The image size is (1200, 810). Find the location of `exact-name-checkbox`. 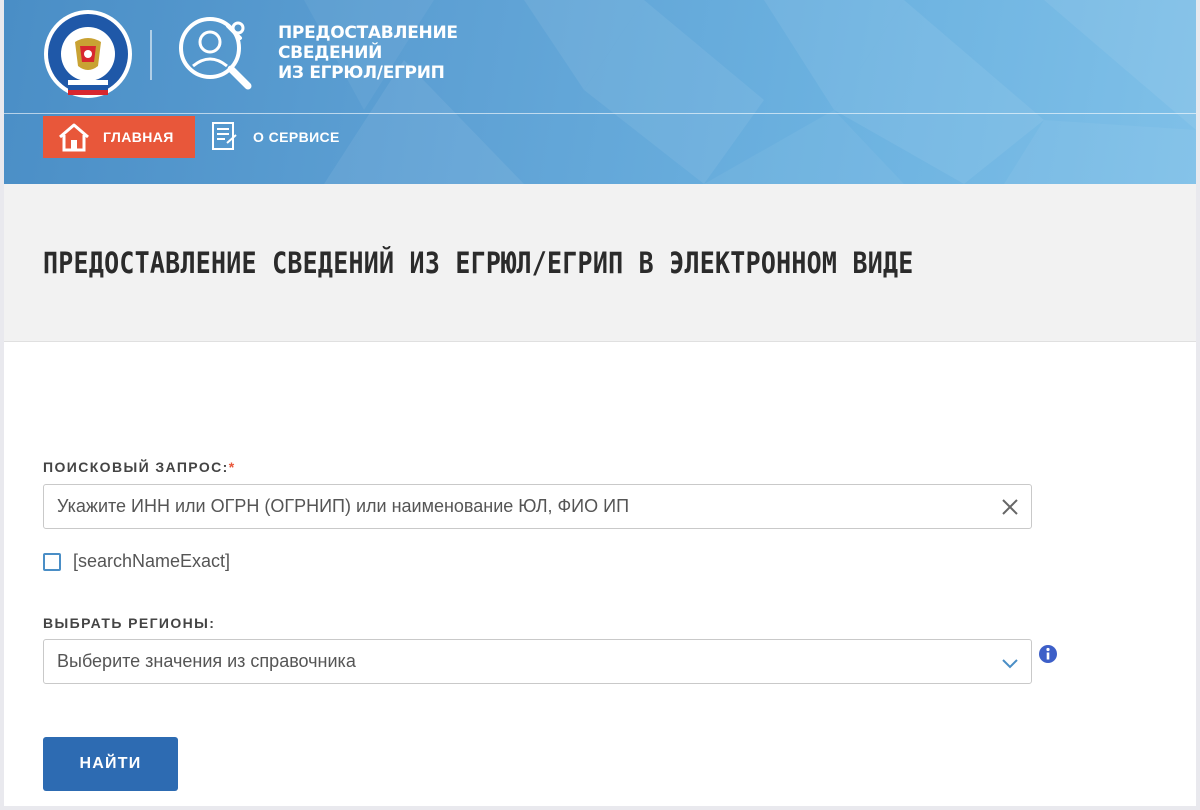

exact-name-checkbox is located at coordinates (52, 561).